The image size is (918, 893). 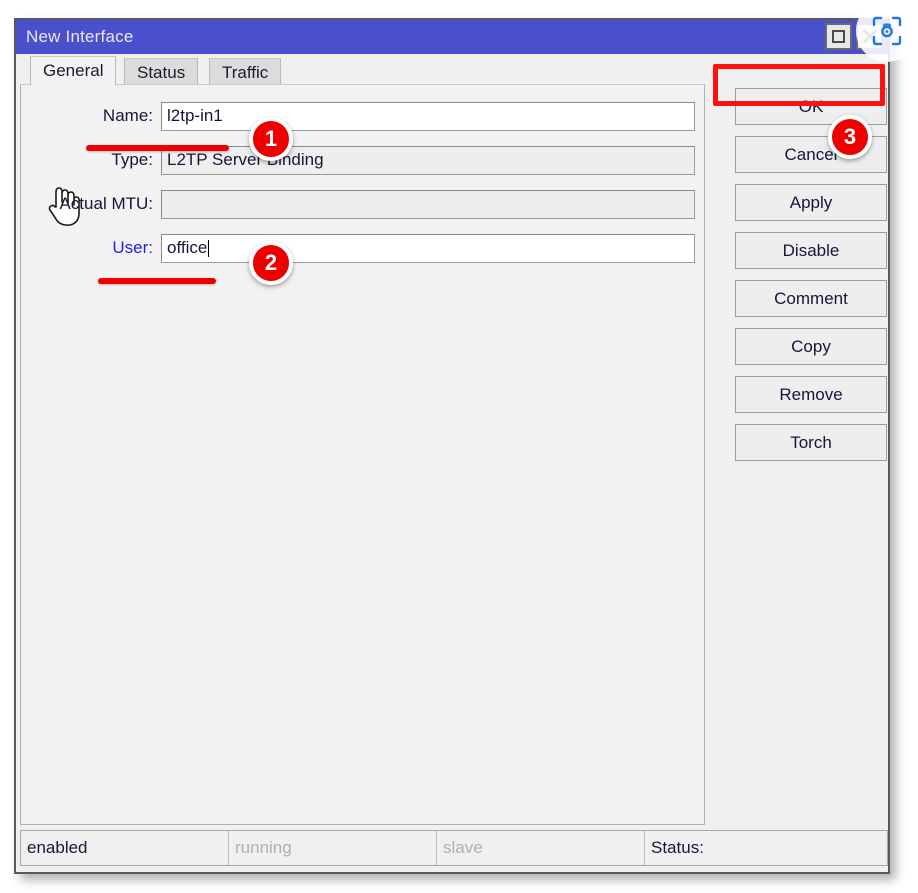 I want to click on field-row-user: User: office, so click(x=358, y=248).